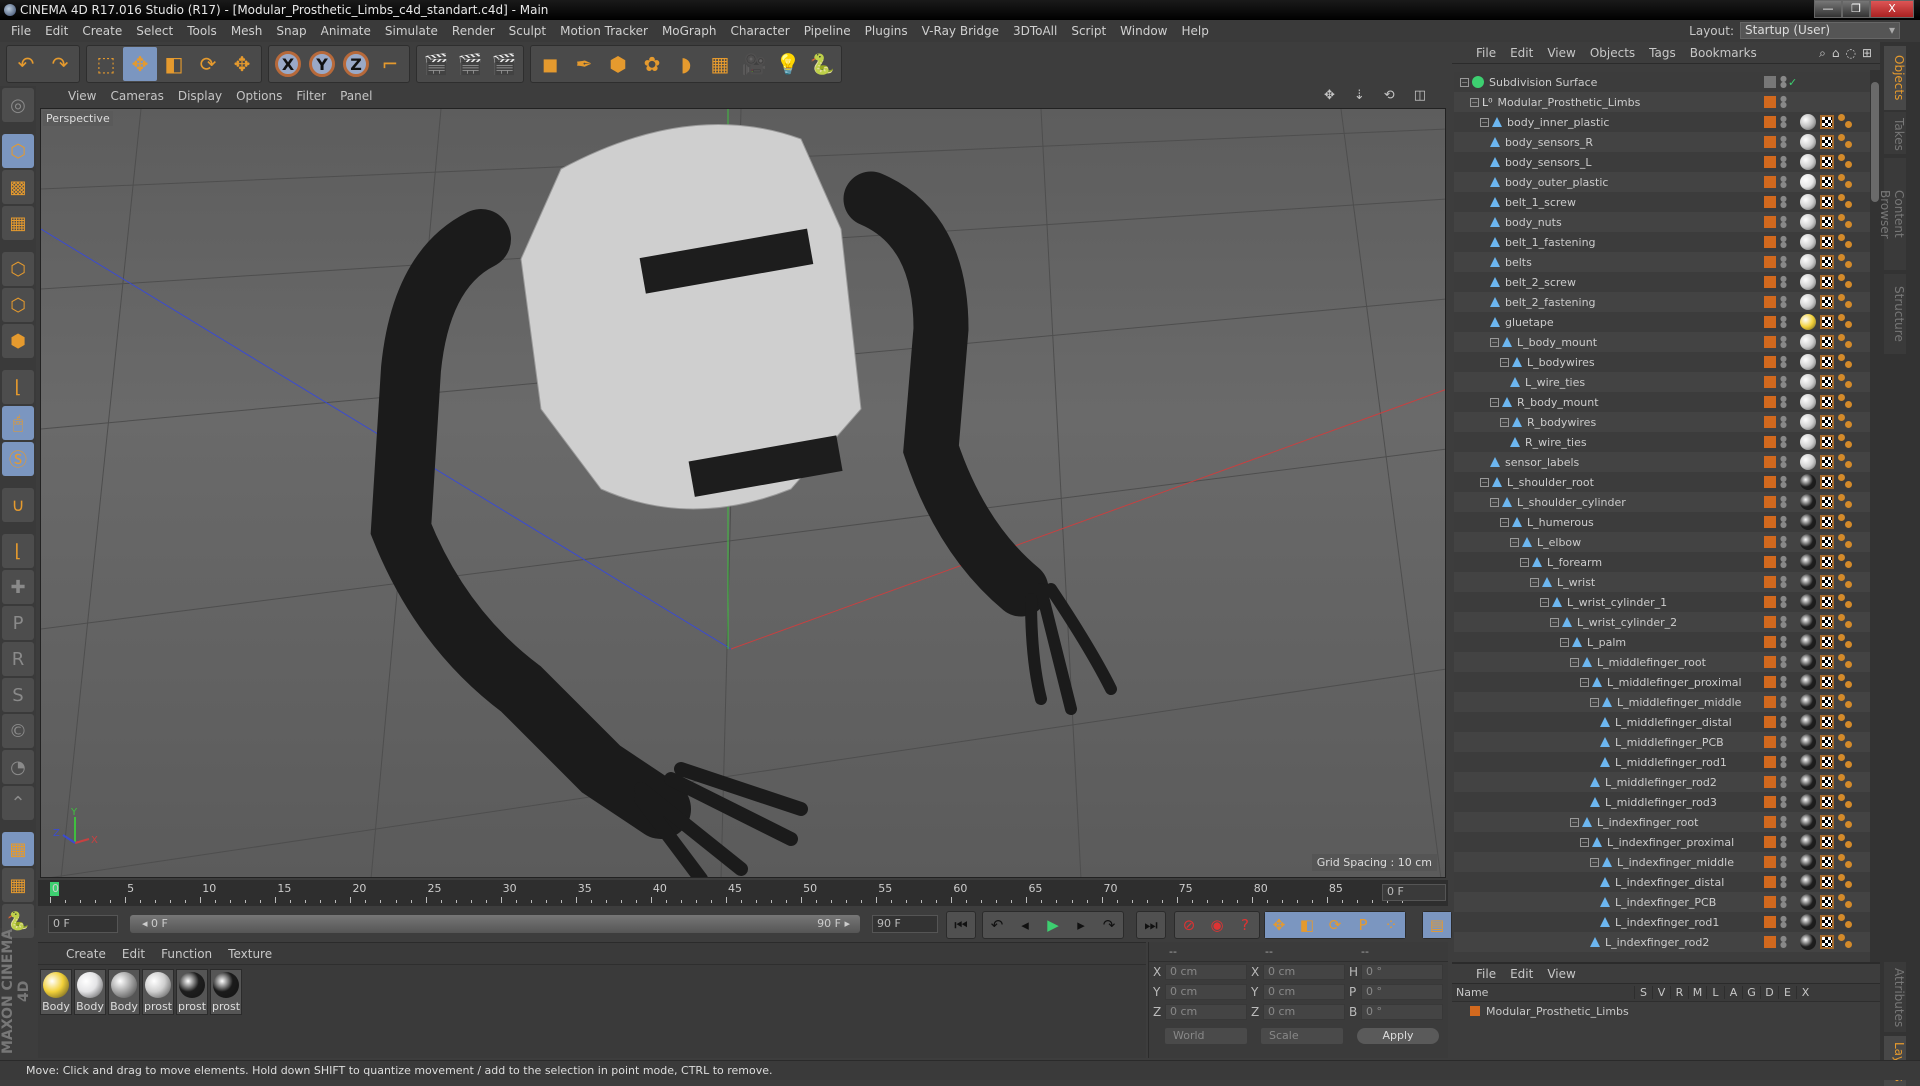 This screenshot has width=1920, height=1086. Describe the element at coordinates (436, 64) in the screenshot. I see `render-view-button: 🎬` at that location.